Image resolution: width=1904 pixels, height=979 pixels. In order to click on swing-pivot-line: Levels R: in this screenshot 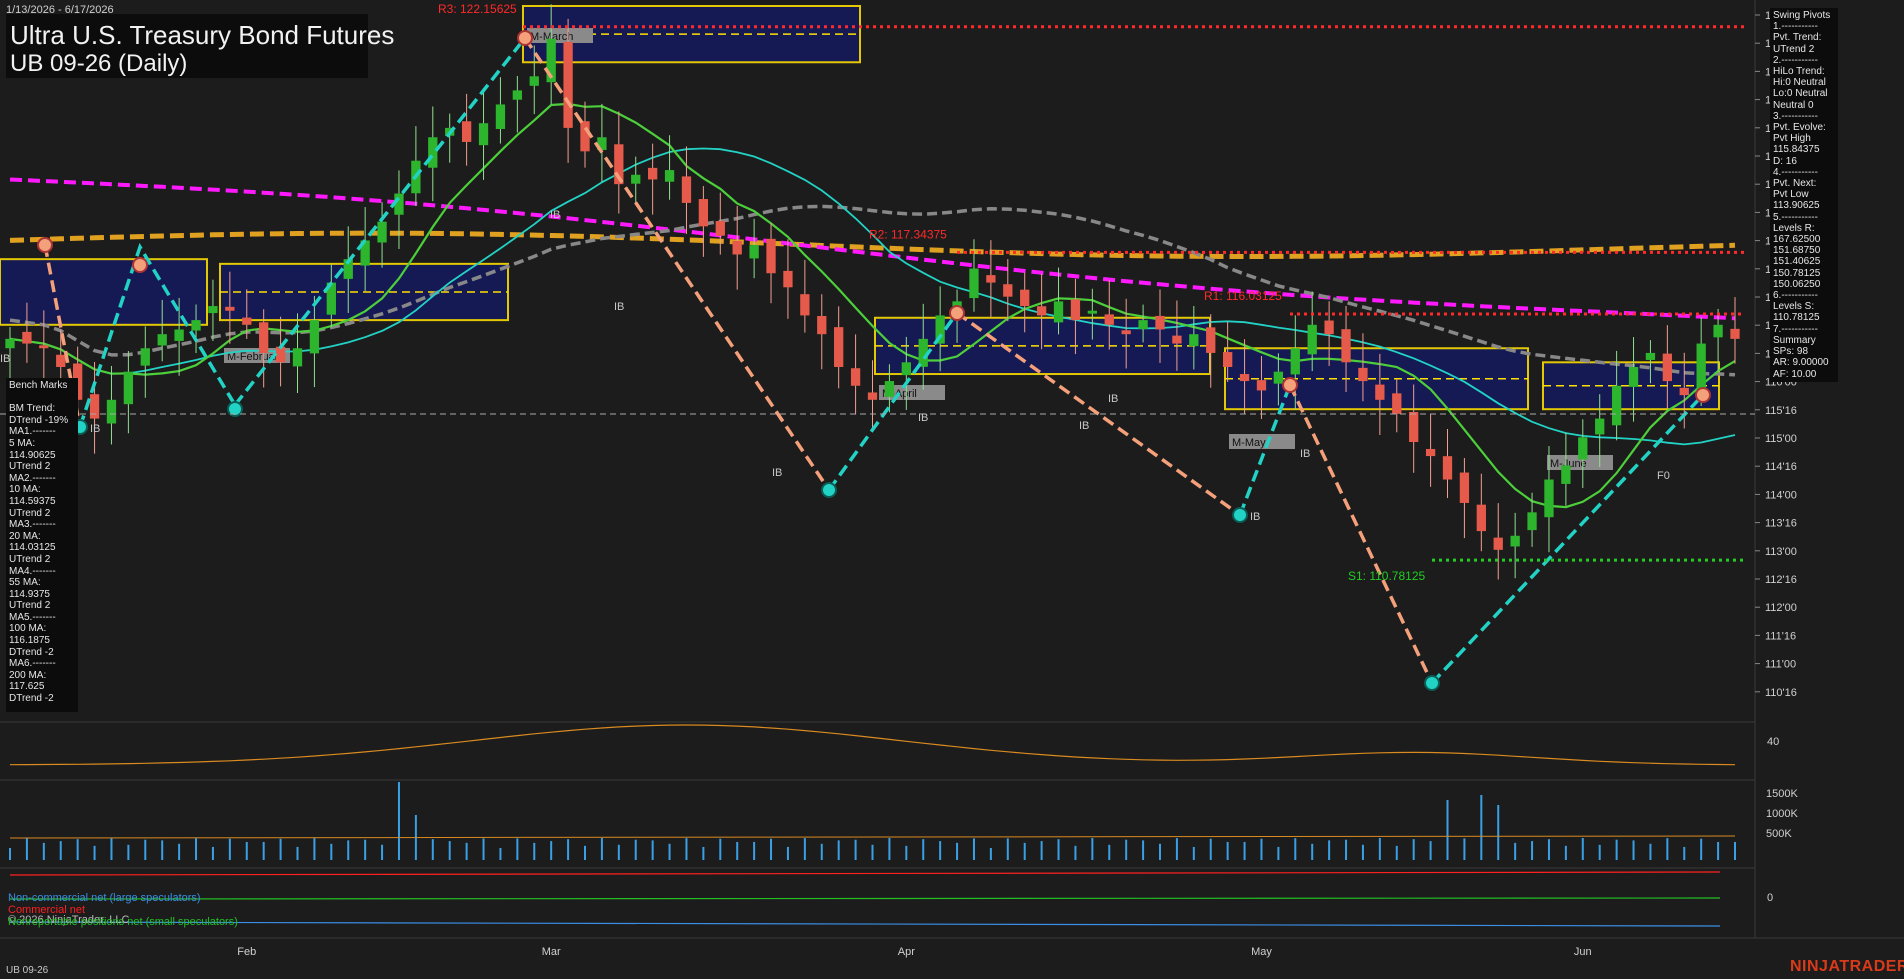, I will do `click(1794, 228)`.